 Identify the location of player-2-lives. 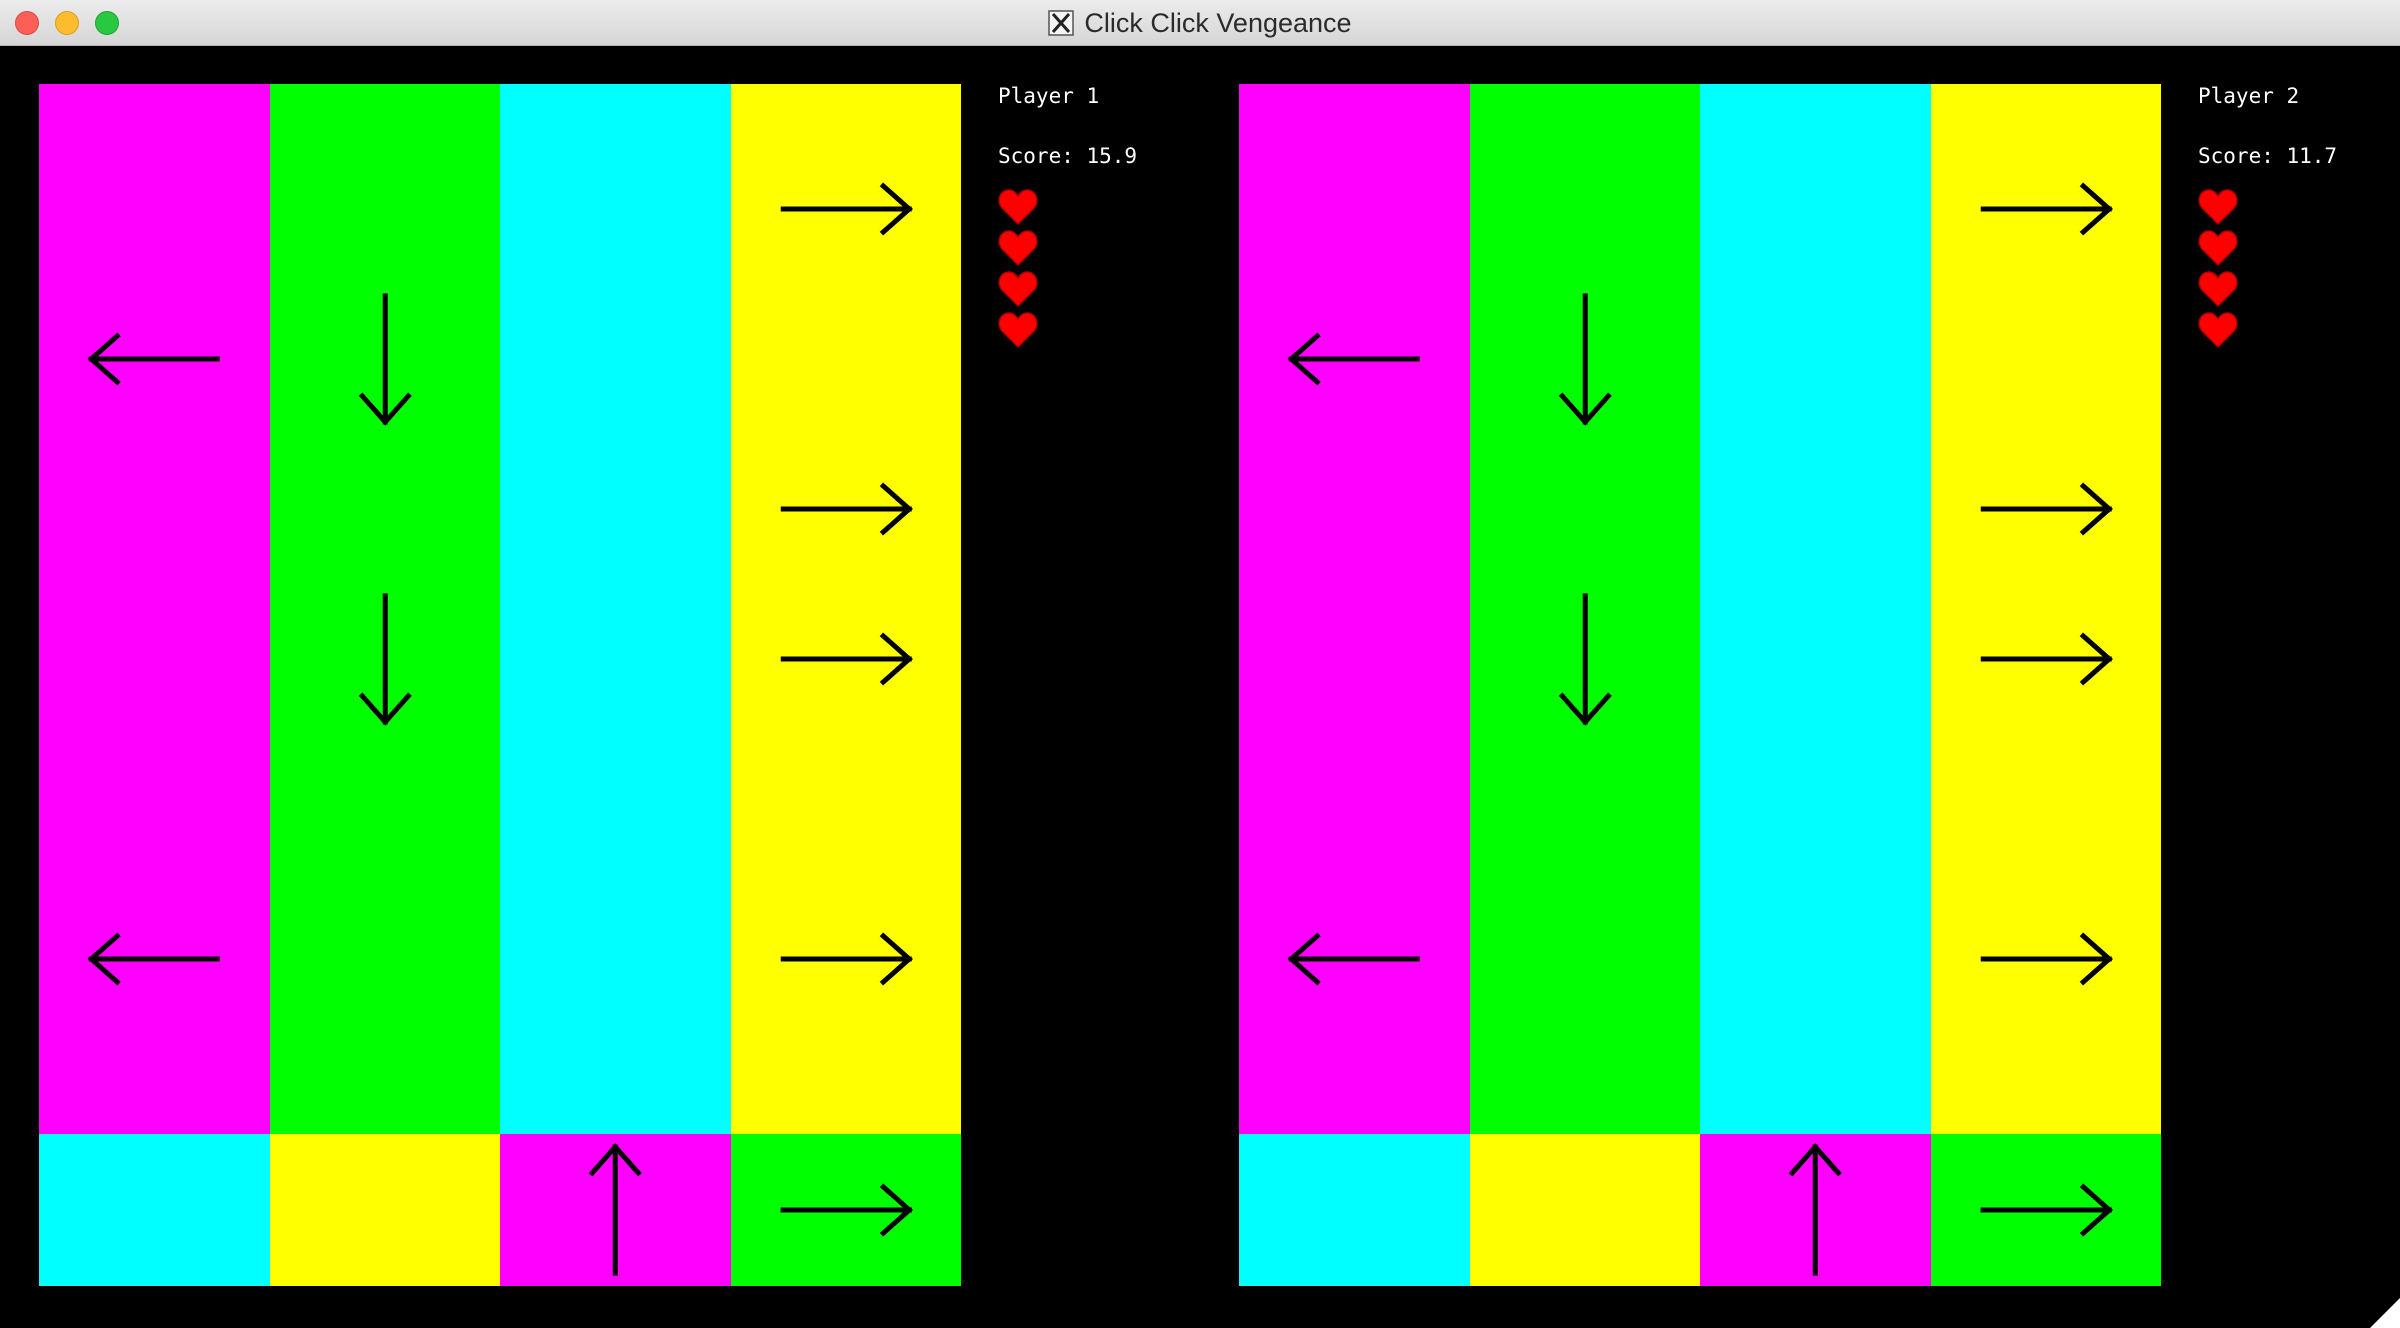
(2220, 270).